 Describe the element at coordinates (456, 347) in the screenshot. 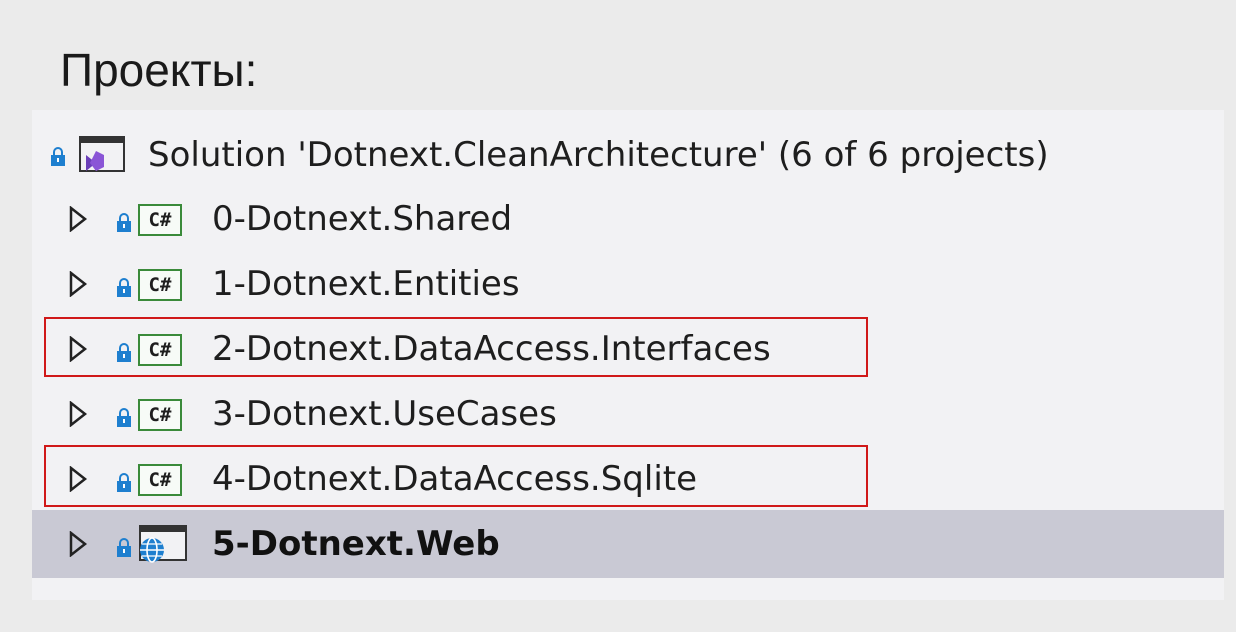

I see `highlight-box-interfaces` at that location.